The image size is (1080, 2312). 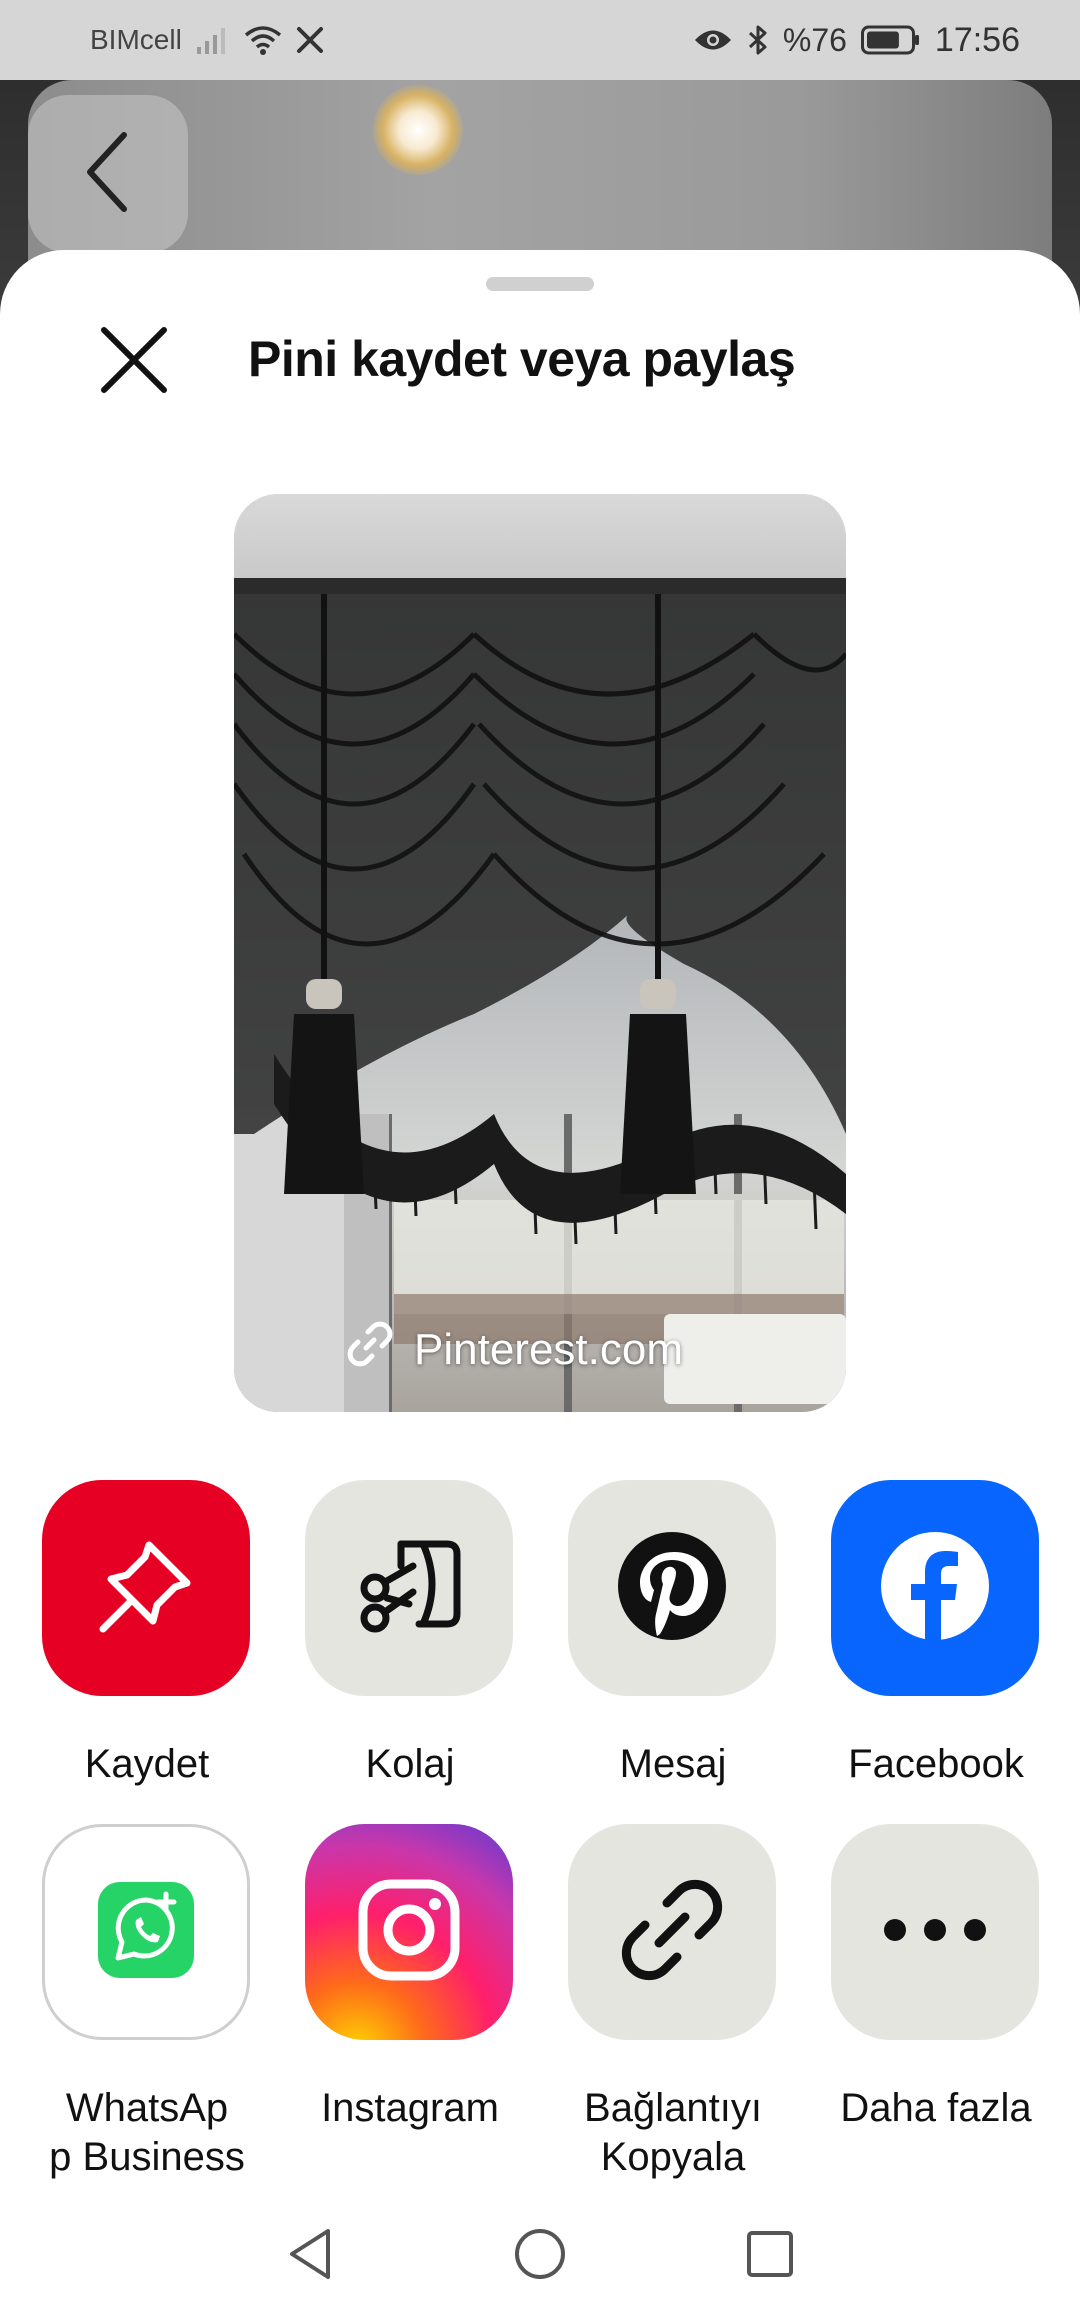 I want to click on back-button, so click(x=108, y=174).